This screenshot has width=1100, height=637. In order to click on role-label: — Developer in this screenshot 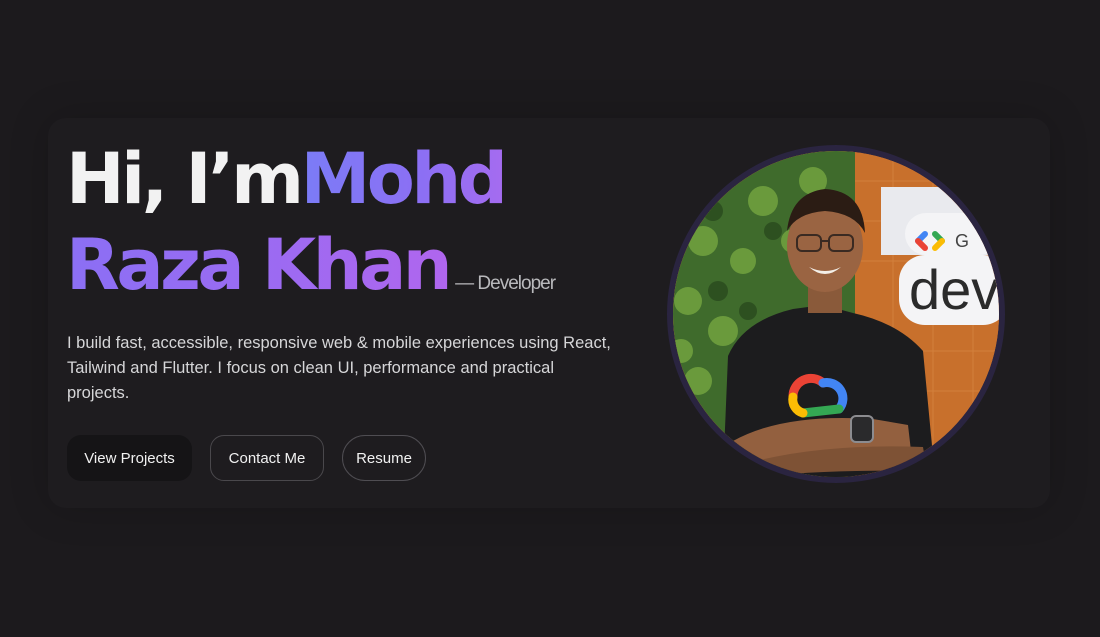, I will do `click(505, 283)`.